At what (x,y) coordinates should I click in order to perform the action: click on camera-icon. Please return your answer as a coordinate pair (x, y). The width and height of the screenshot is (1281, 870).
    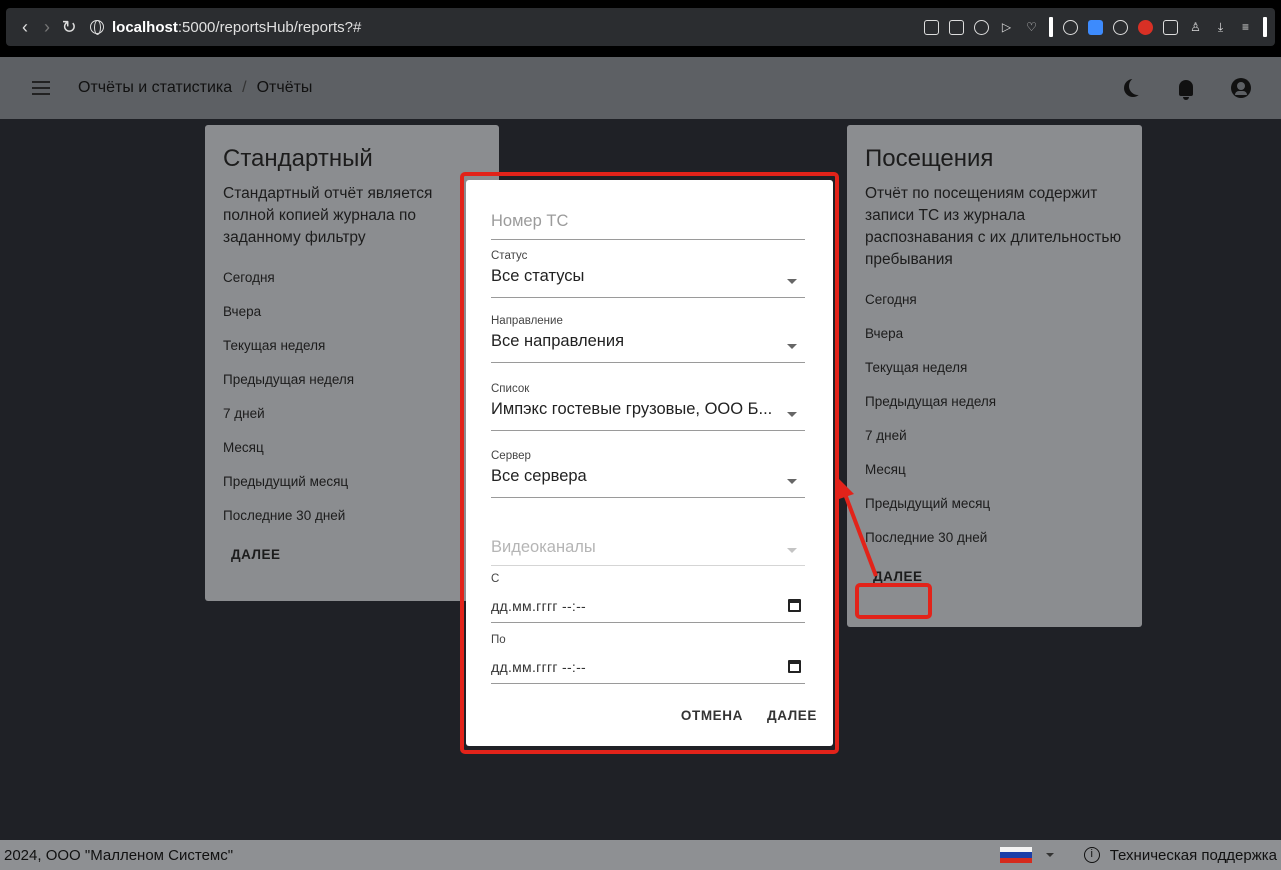
    Looking at the image, I should click on (956, 27).